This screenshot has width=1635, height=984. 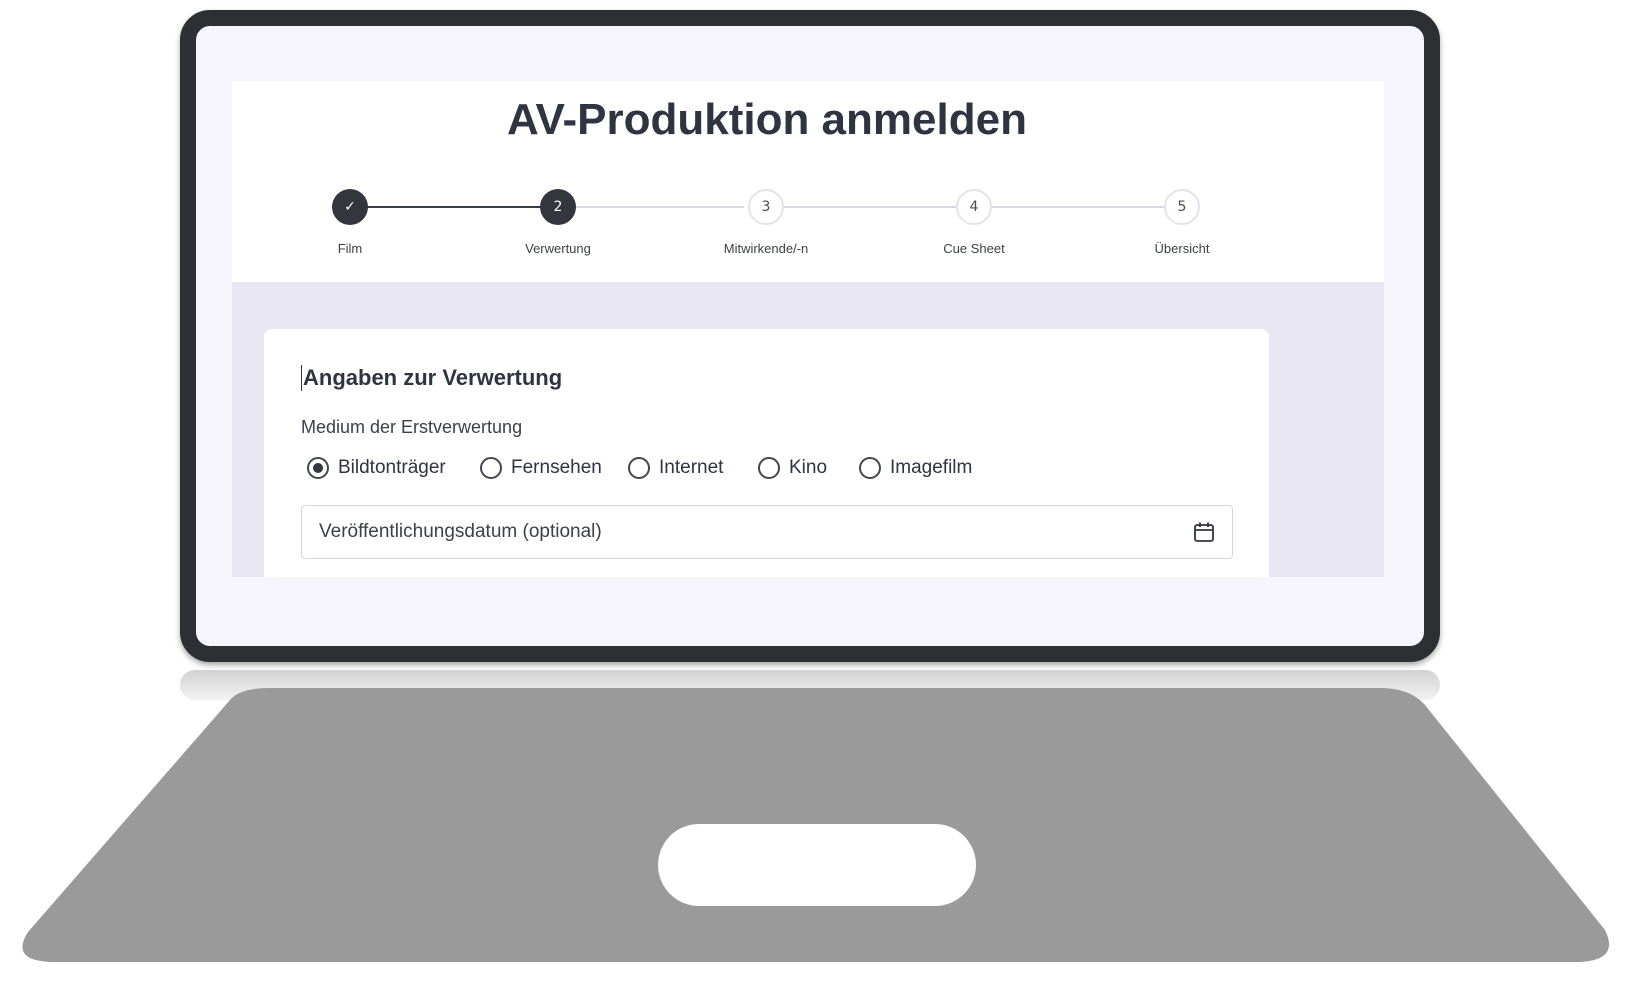 What do you see at coordinates (732, 531) in the screenshot?
I see `release-date-input` at bounding box center [732, 531].